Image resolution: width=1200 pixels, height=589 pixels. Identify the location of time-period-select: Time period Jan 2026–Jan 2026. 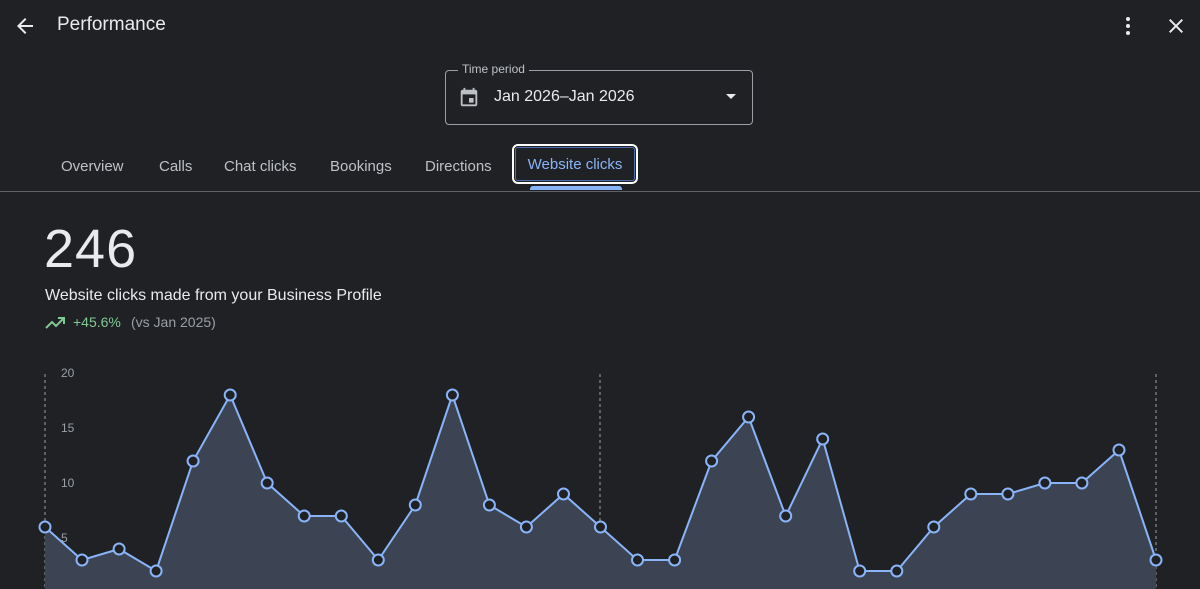
(599, 93).